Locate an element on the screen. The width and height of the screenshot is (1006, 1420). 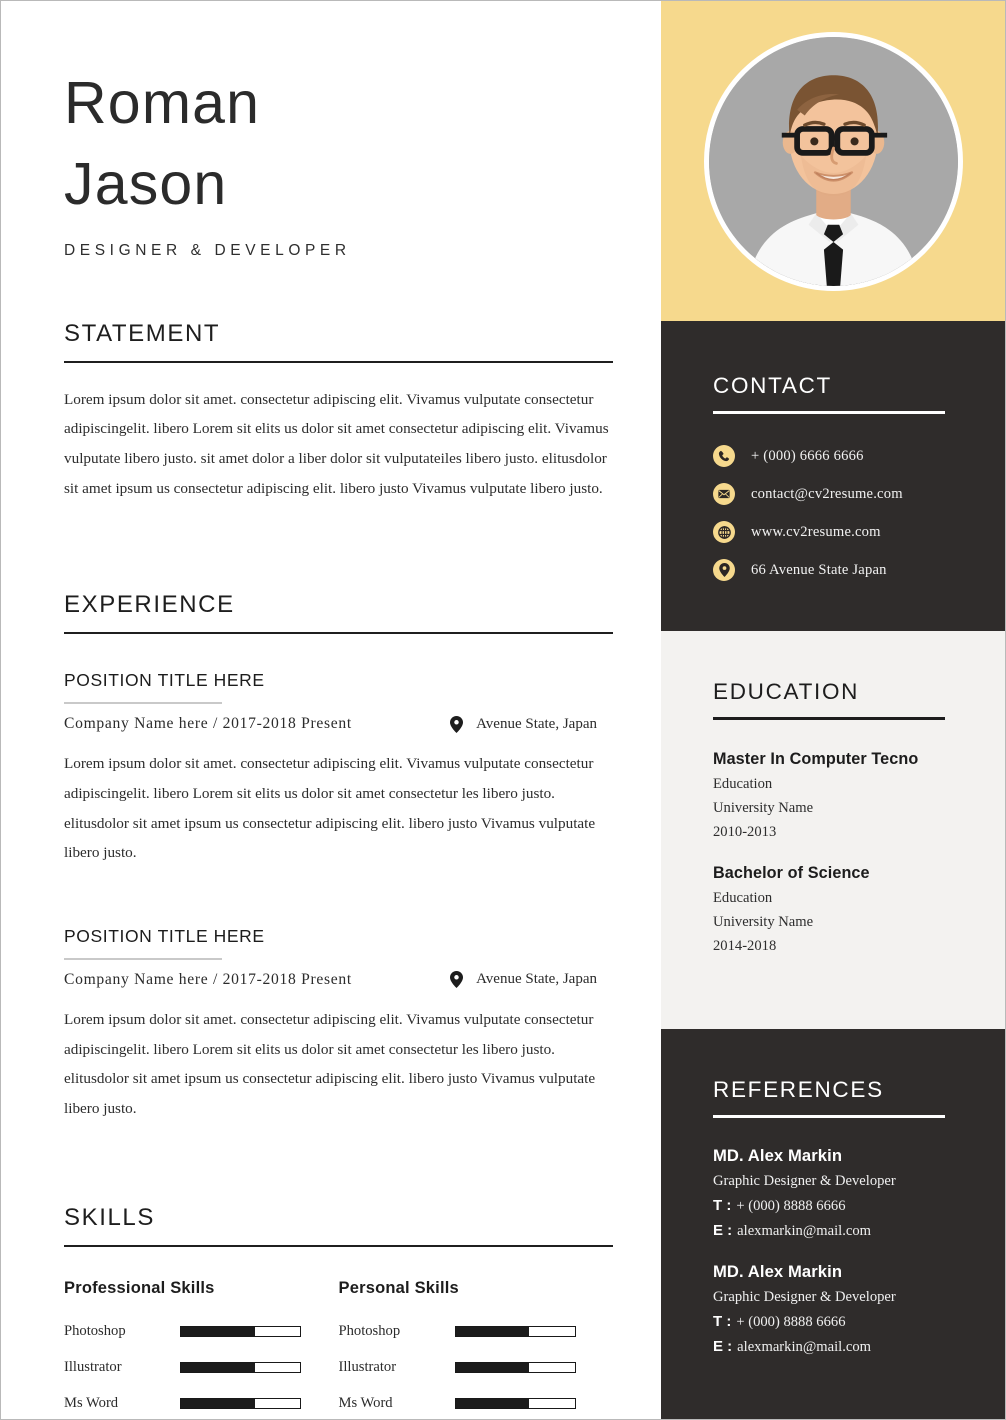
skill-label: Illustrator is located at coordinates (367, 1366).